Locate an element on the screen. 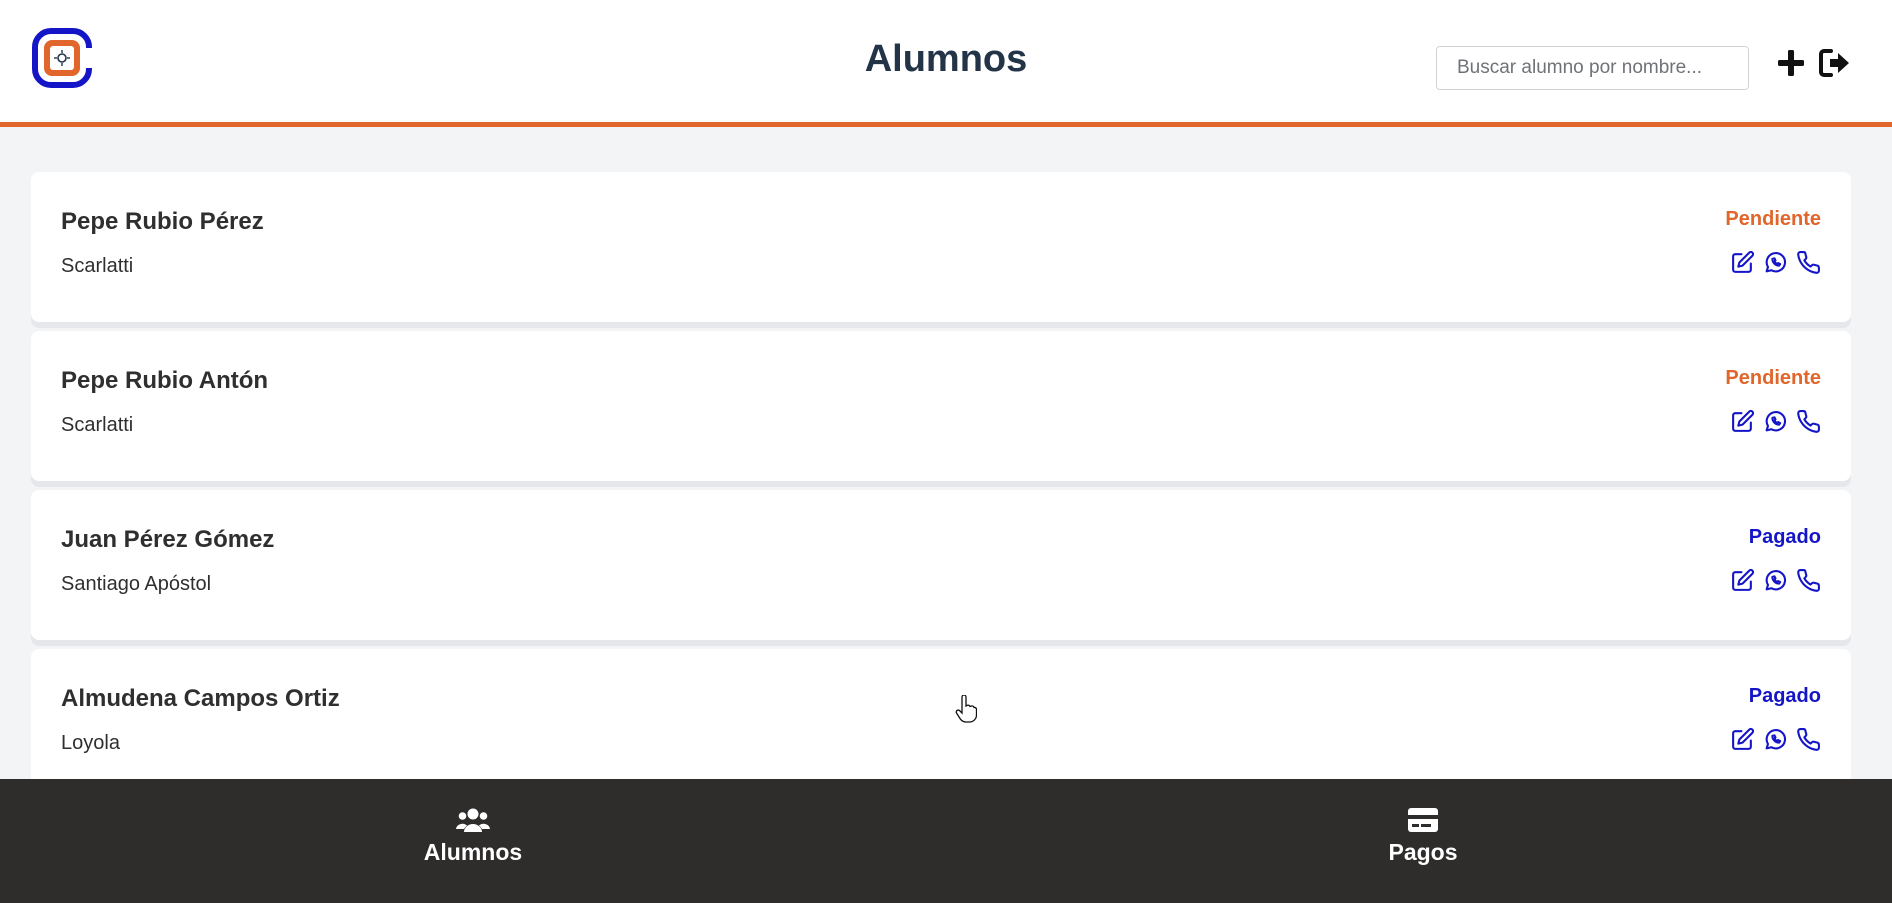 Image resolution: width=1892 pixels, height=903 pixels. app-header: Alumnos is located at coordinates (946, 63).